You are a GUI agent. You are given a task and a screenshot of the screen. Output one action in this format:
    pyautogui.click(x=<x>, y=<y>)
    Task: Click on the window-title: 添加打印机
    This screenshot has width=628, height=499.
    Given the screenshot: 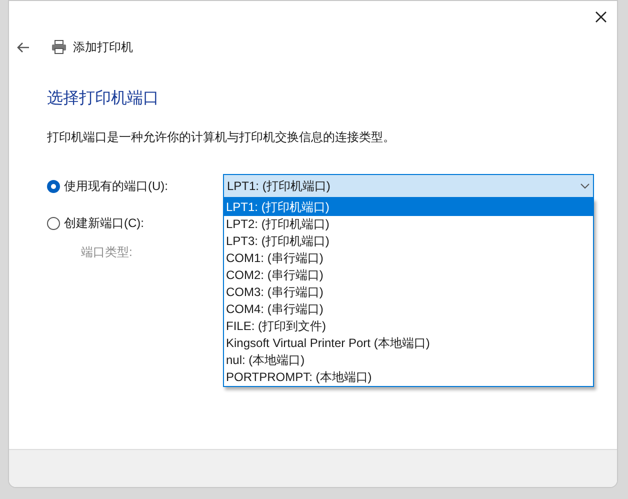 What is the action you would take?
    pyautogui.click(x=103, y=47)
    